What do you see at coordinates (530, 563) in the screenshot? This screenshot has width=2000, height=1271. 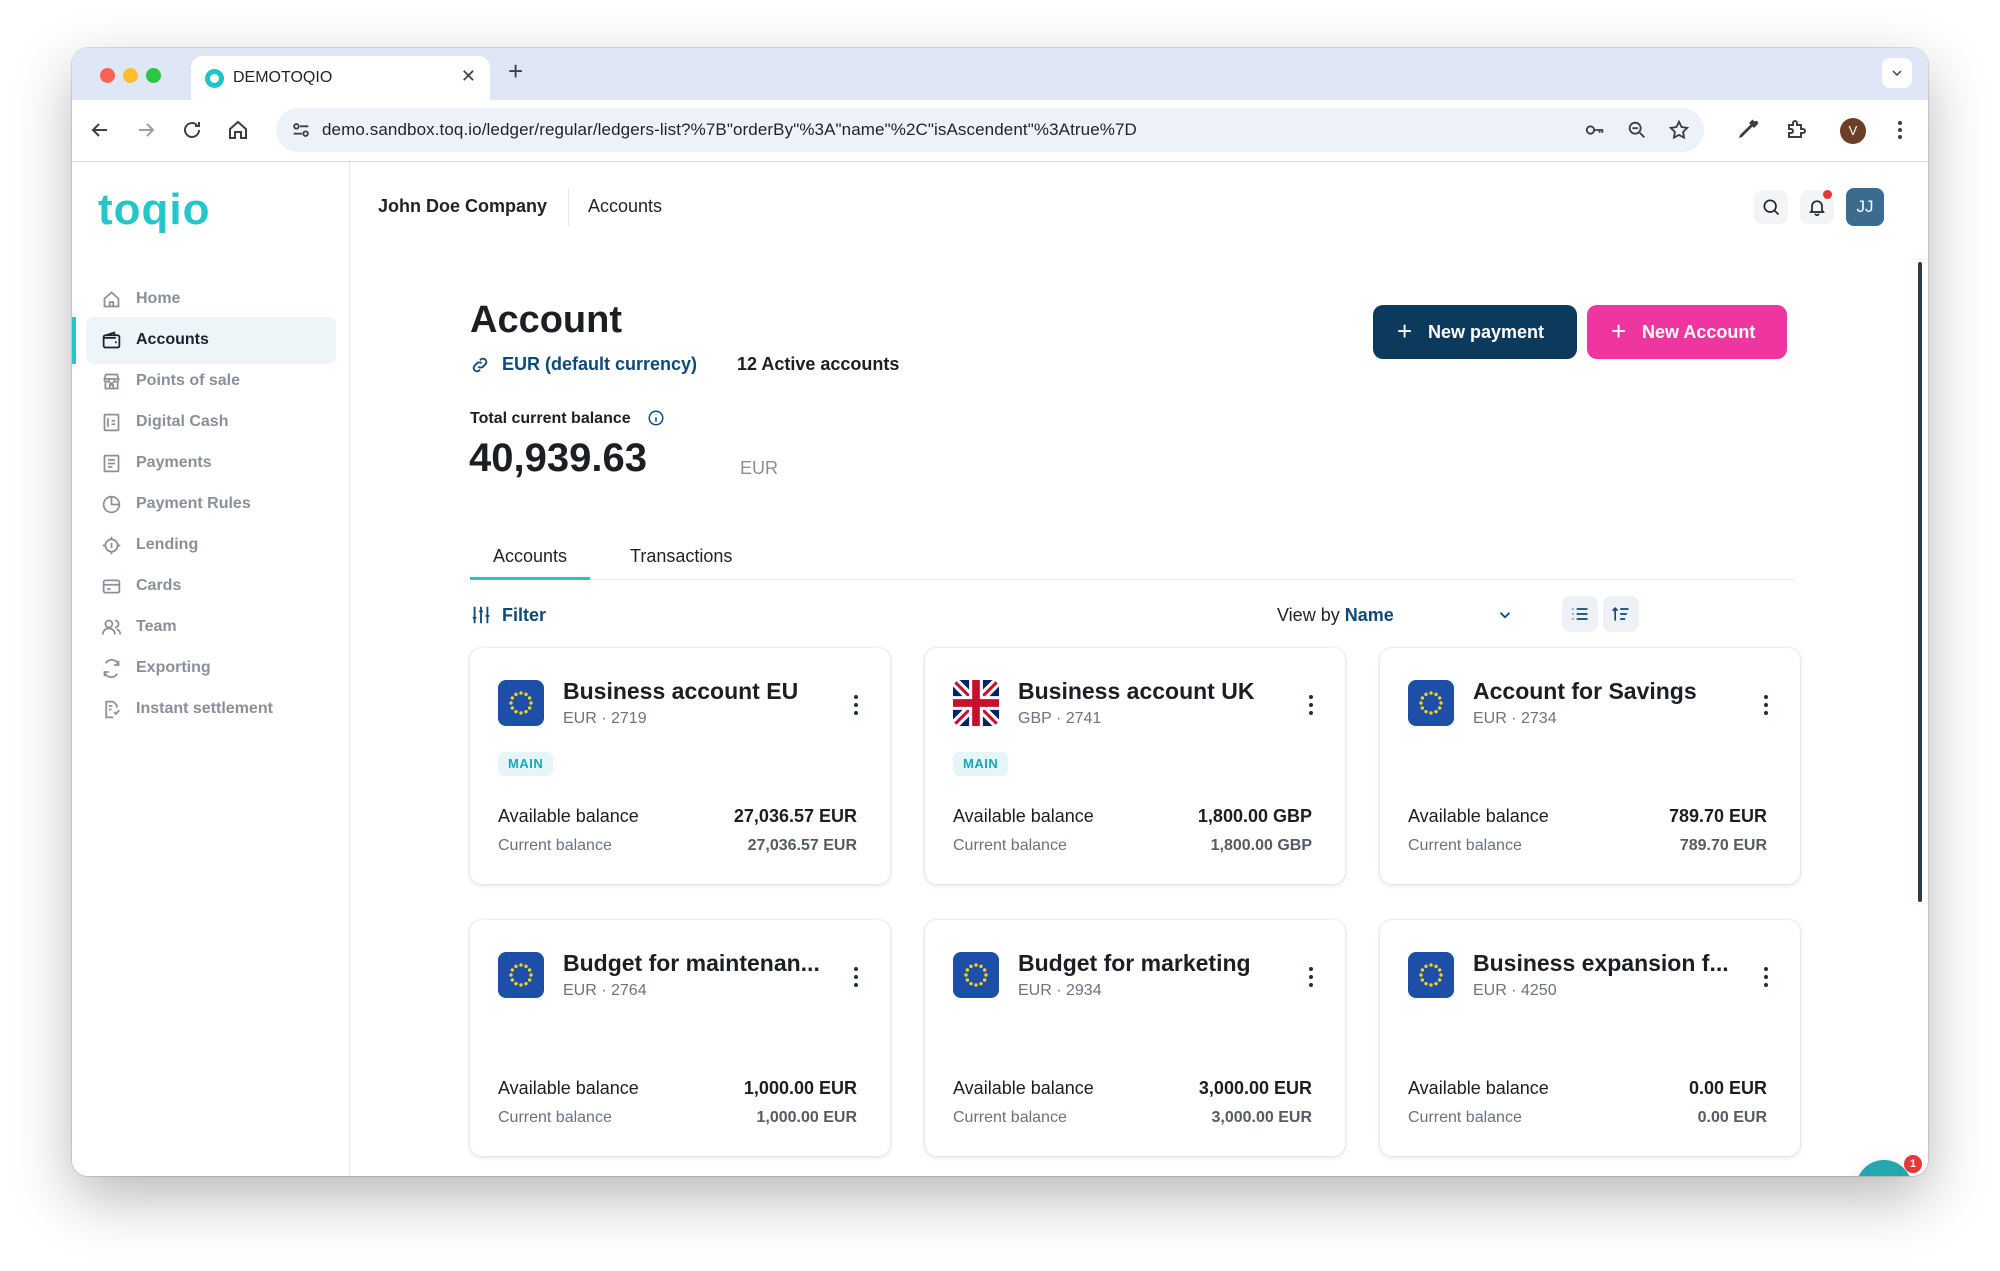 I see `tab-accounts: Accounts` at bounding box center [530, 563].